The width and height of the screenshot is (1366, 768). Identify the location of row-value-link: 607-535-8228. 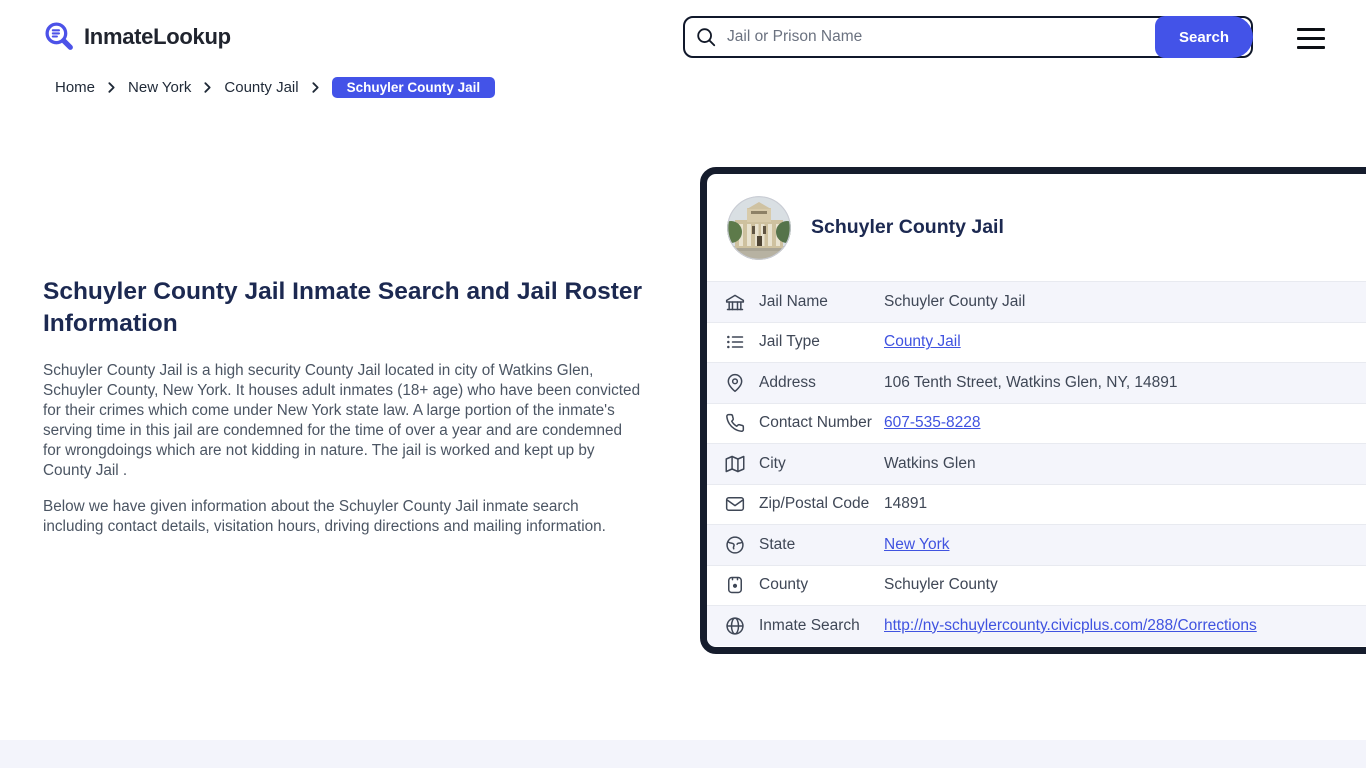
(932, 423).